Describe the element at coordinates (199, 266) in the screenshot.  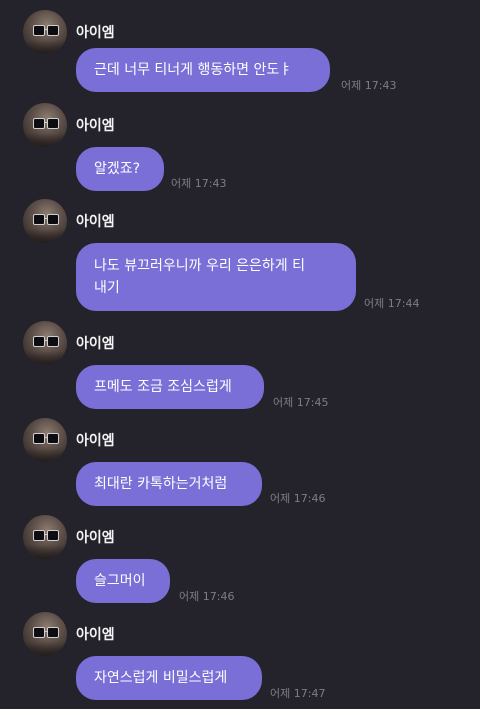
I see `message-text-line: 나도 뷰끄러우니까 우리 은은하게 티` at that location.